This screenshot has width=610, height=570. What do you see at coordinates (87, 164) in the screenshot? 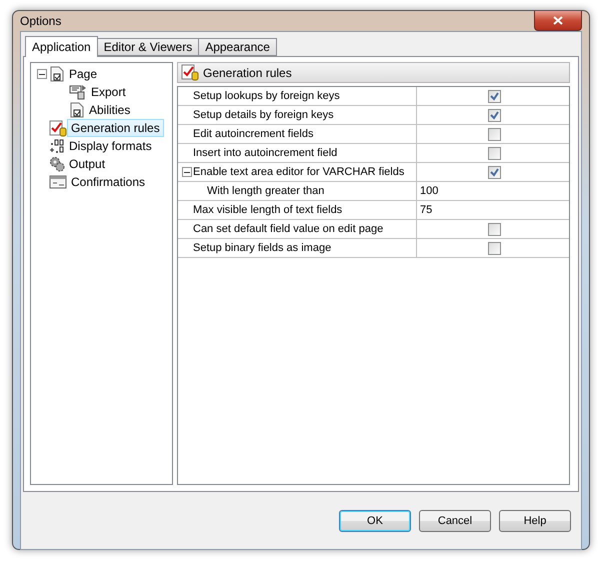
I see `tree-item: Output` at bounding box center [87, 164].